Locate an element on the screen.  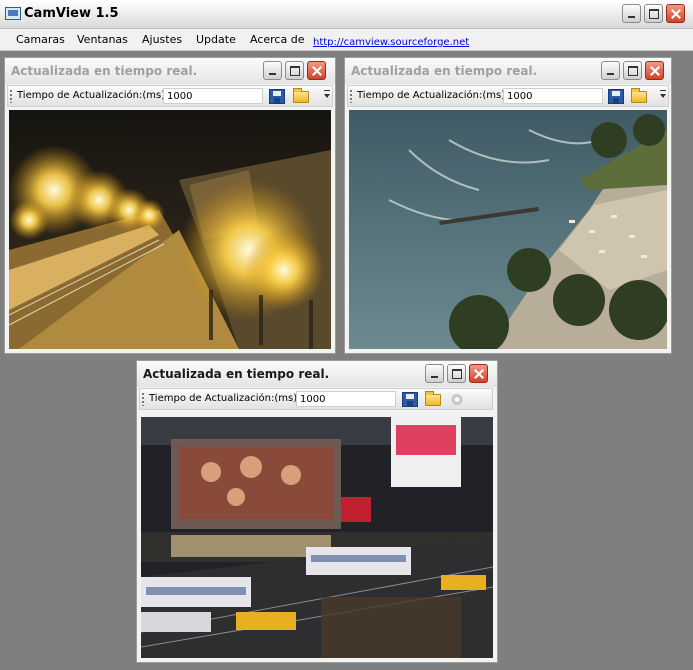
gear-icon is located at coordinates (457, 399).